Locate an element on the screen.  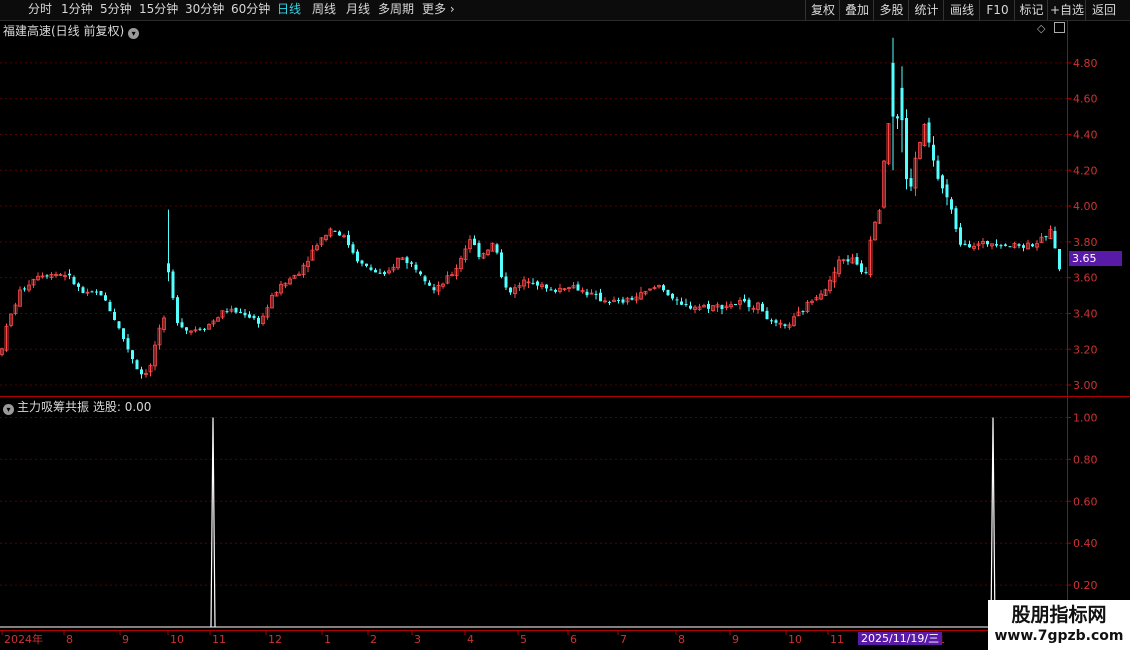
date-tick-label: 4 is located at coordinates (470, 639).